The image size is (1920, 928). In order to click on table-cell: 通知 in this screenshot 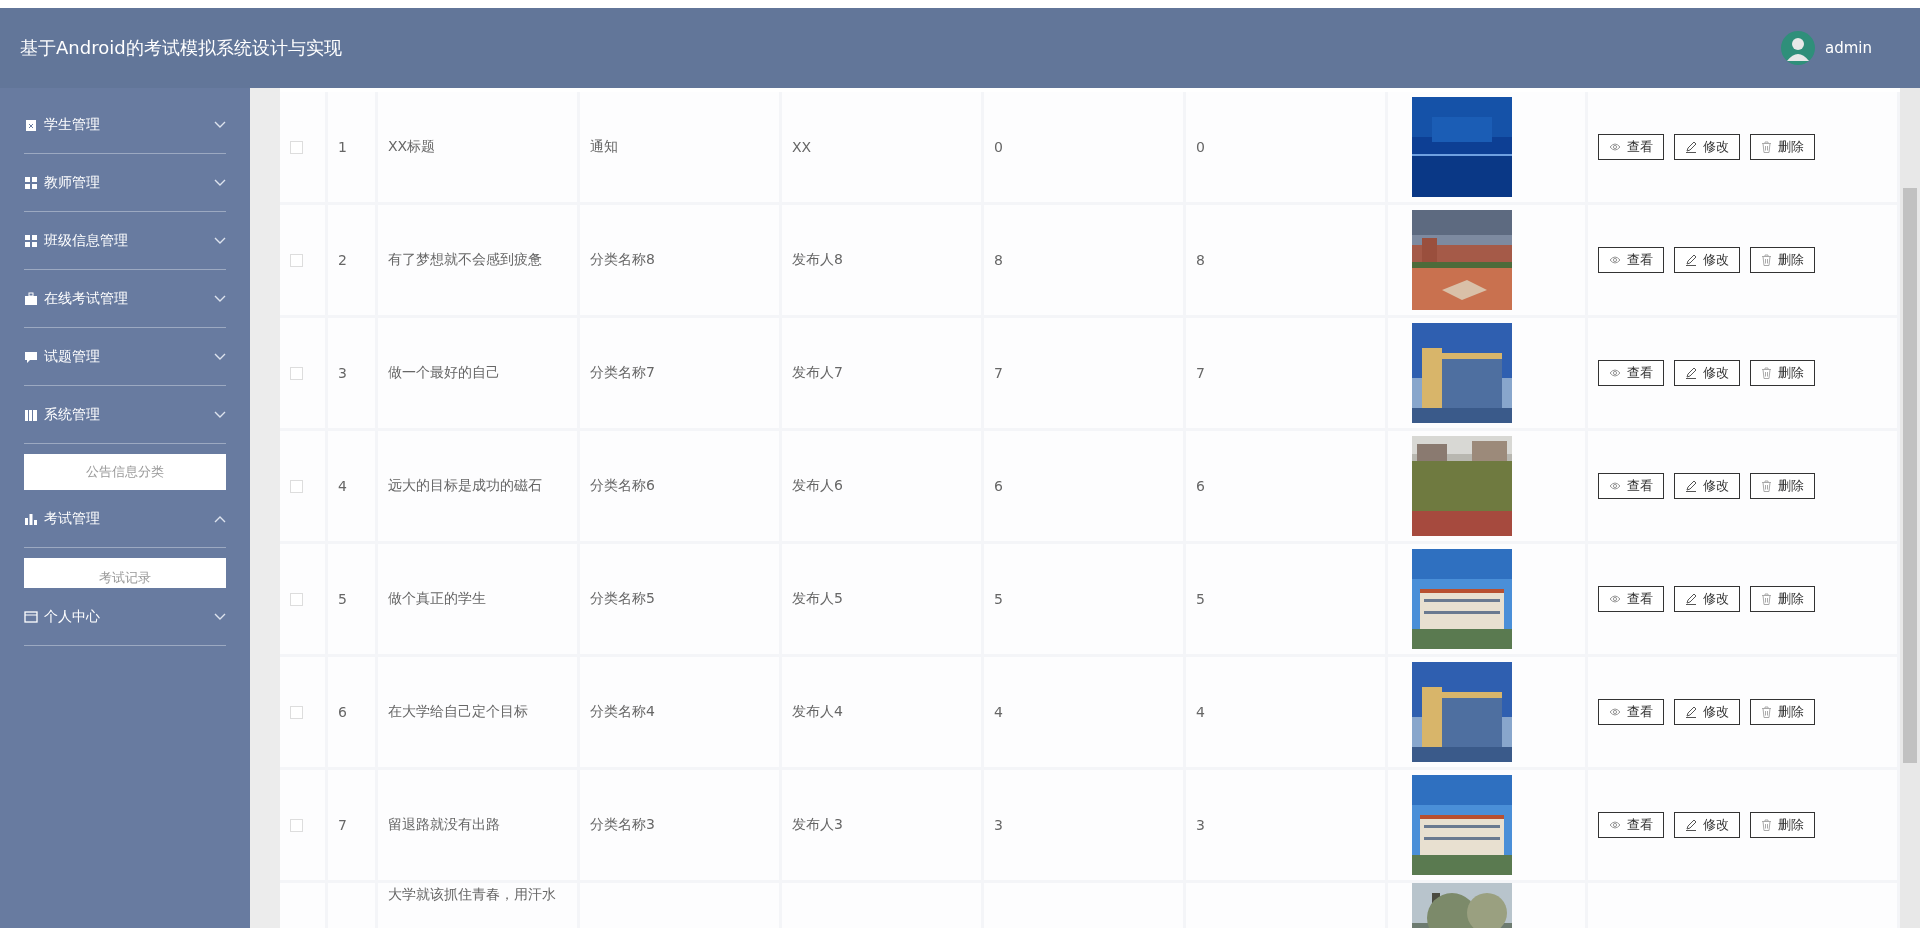, I will do `click(604, 147)`.